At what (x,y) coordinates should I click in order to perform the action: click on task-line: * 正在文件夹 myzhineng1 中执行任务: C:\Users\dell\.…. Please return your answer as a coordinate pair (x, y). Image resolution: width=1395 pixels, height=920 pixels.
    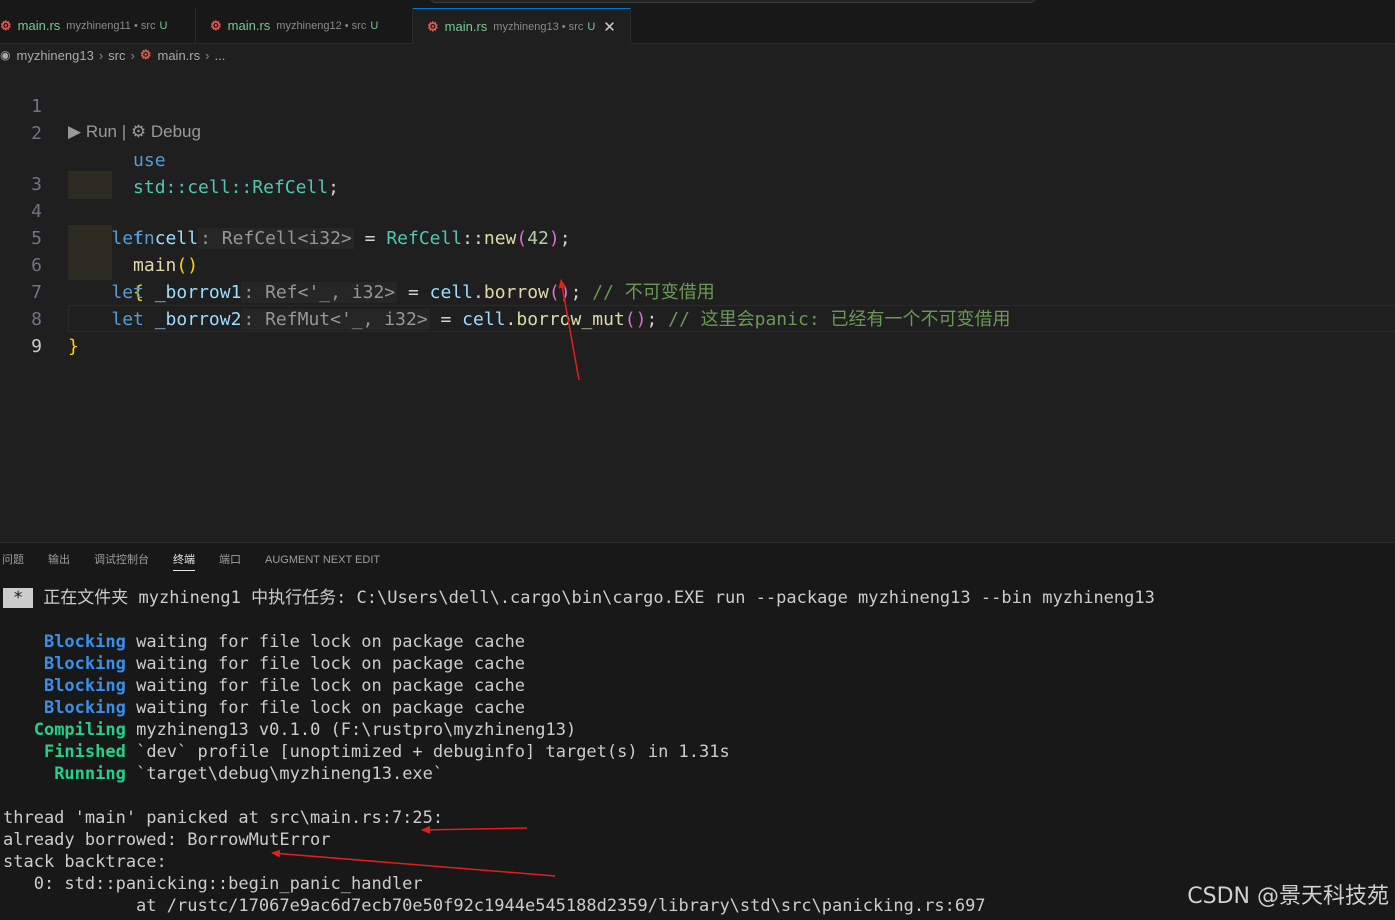
    Looking at the image, I should click on (579, 598).